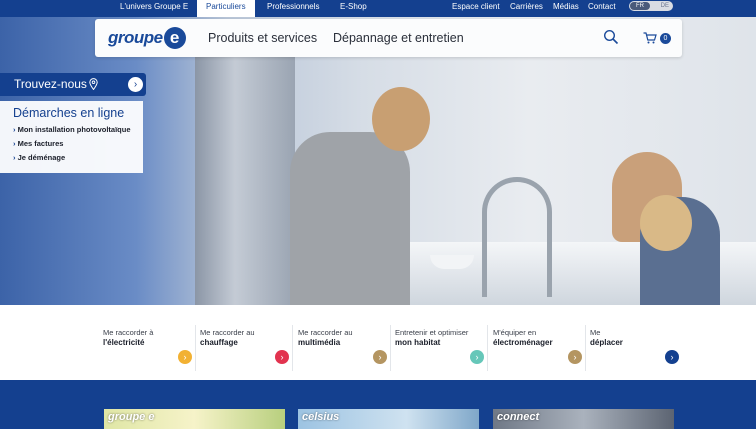 The width and height of the screenshot is (756, 429). I want to click on groupe-e-logo: groupe e, so click(147, 38).